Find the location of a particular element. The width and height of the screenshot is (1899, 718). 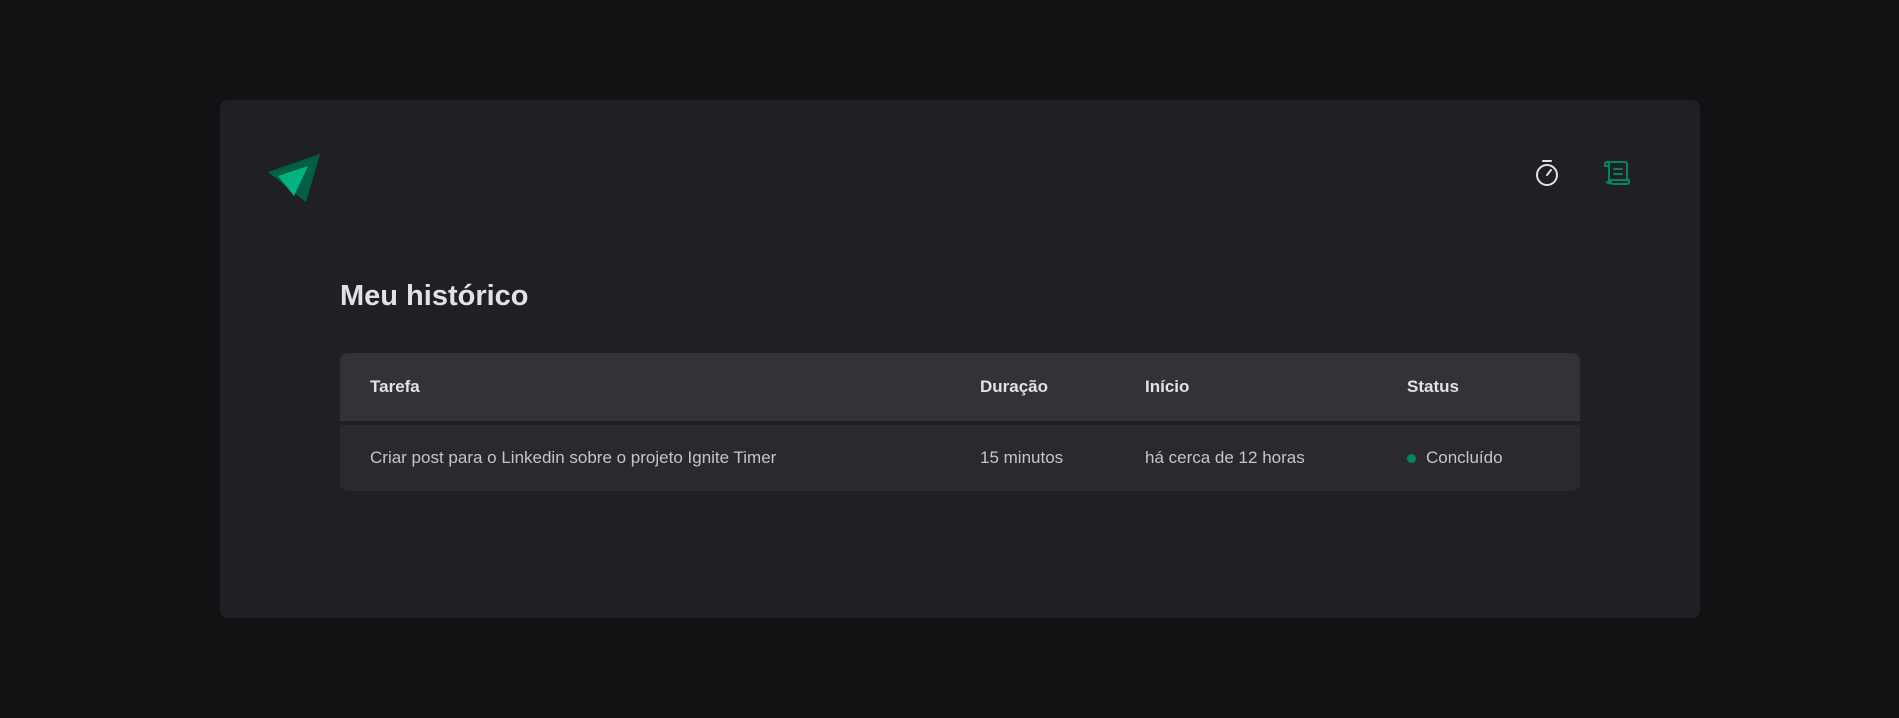

status-badge: Concluído is located at coordinates (1455, 458).